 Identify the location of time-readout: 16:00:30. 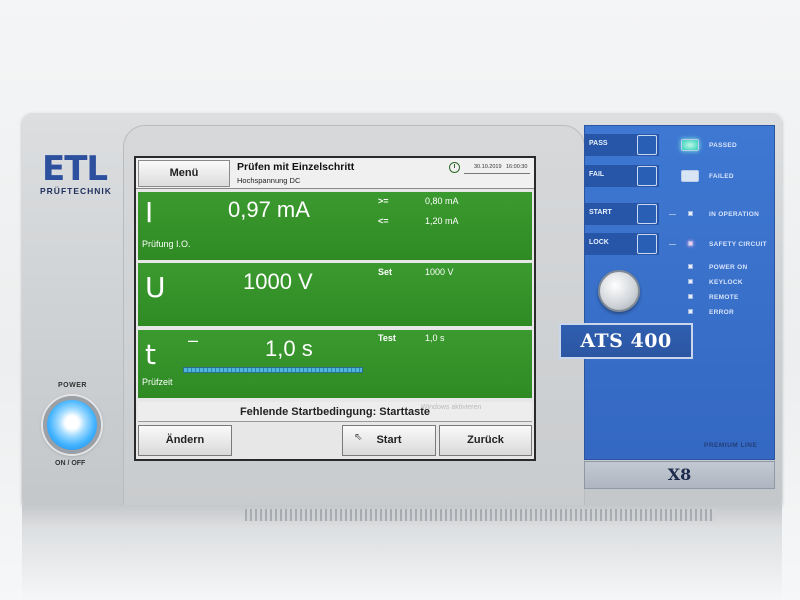
(517, 167).